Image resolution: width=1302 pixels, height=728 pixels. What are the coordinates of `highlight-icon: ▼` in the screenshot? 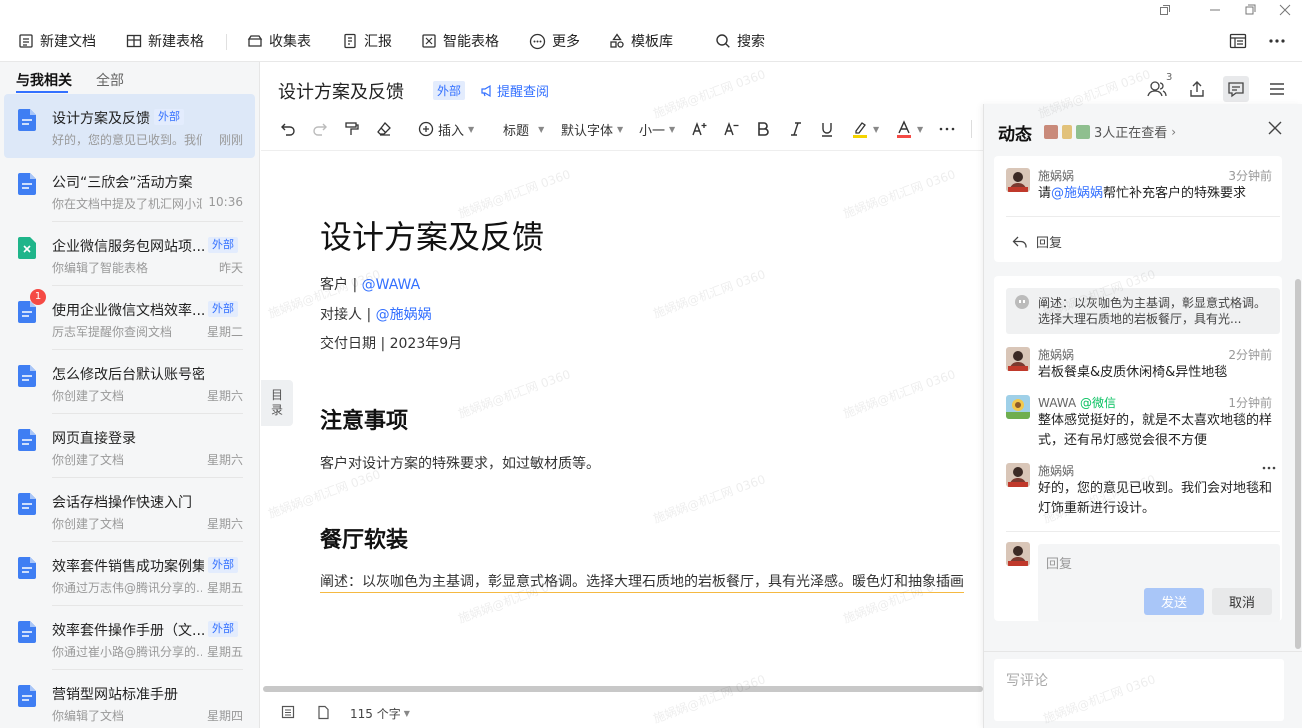 It's located at (865, 129).